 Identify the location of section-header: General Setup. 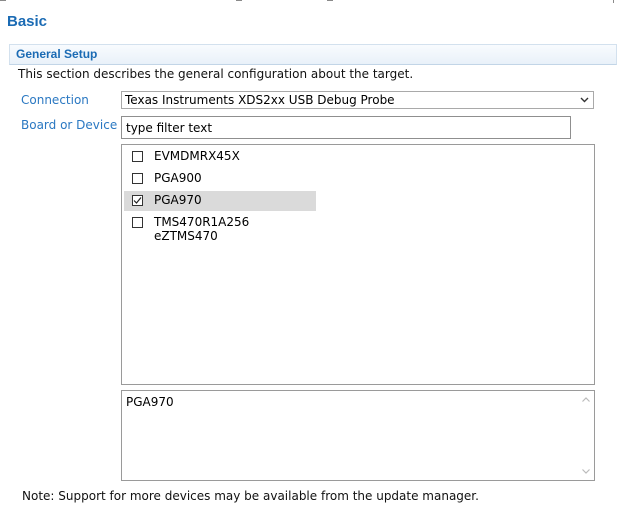
(313, 54).